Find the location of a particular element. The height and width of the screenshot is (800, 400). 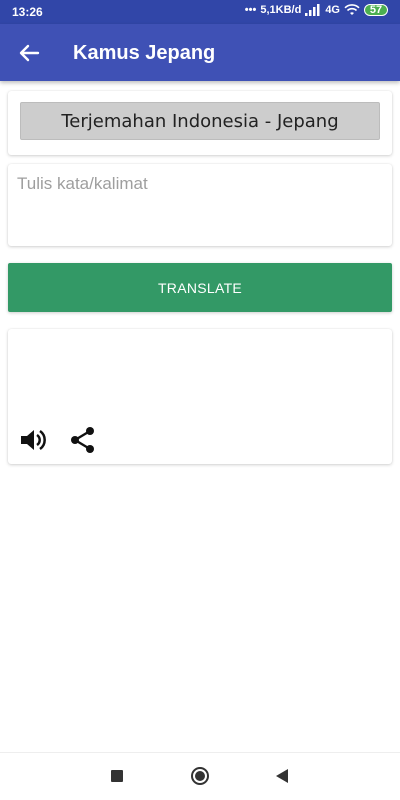

app-bar: Kamus Jepang is located at coordinates (200, 52).